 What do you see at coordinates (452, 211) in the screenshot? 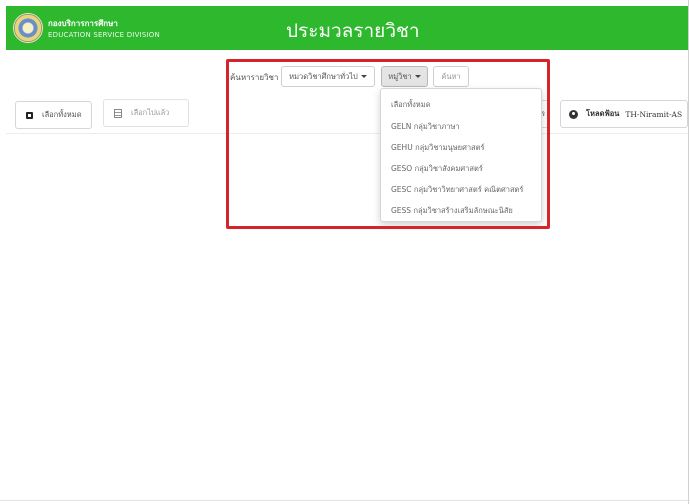
I see `dropdown-item-gess: GESS กลุ่มวิชาสร้างเสริมลักษณะนิสัย` at bounding box center [452, 211].